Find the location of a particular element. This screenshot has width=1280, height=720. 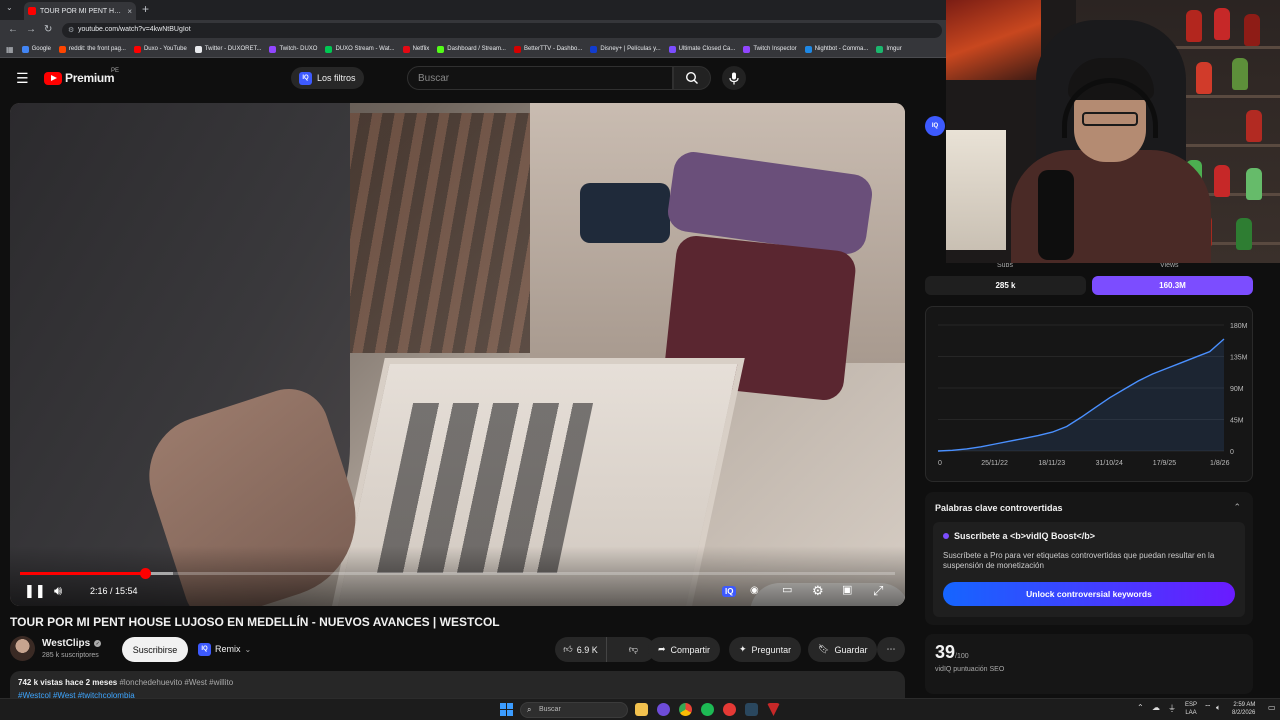

spotify-icon is located at coordinates (707, 709).